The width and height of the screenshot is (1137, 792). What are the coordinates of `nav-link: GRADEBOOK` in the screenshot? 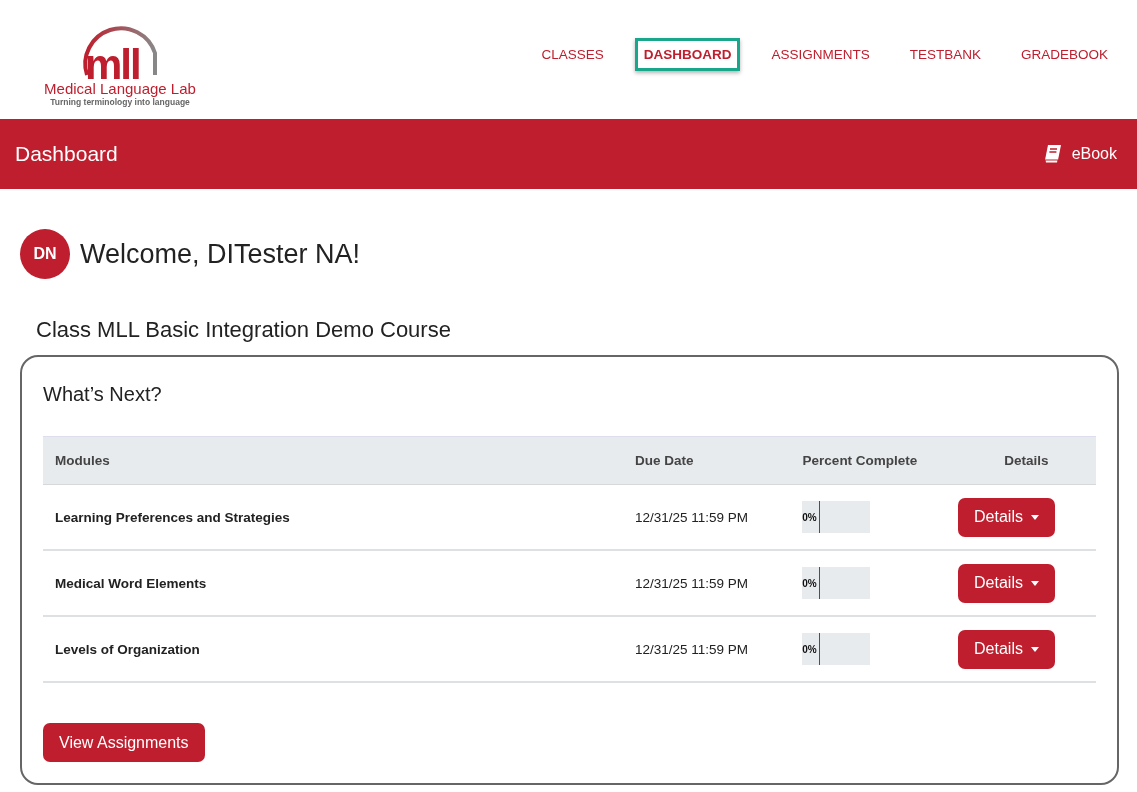 It's located at (1064, 54).